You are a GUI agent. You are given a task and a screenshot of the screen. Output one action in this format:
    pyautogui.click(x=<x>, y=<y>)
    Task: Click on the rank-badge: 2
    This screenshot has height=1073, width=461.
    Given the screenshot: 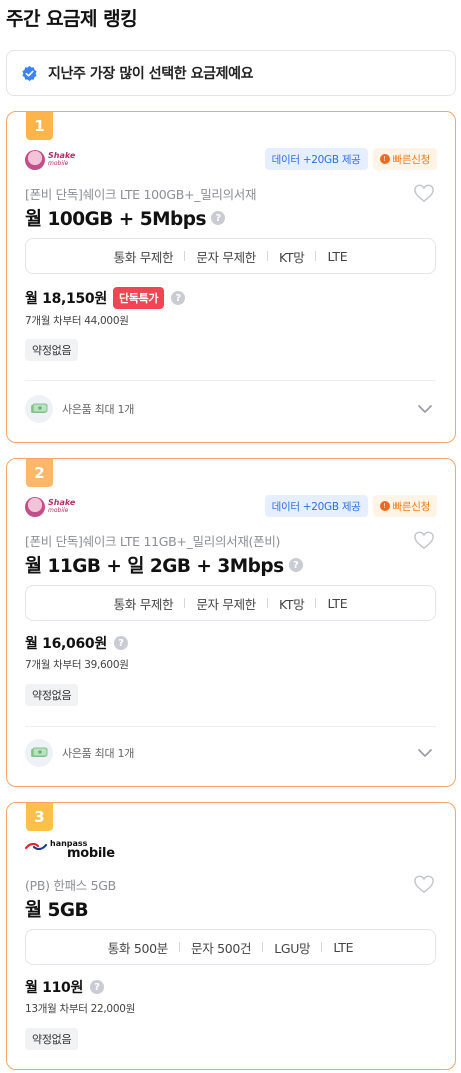 What is the action you would take?
    pyautogui.click(x=39, y=473)
    